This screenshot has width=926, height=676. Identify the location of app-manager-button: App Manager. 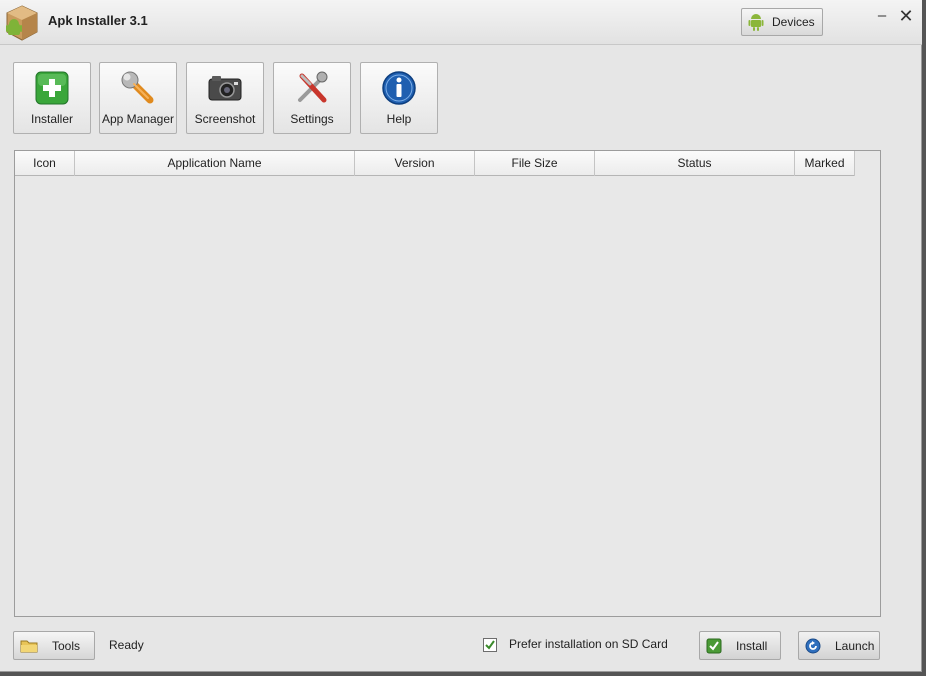
(138, 98).